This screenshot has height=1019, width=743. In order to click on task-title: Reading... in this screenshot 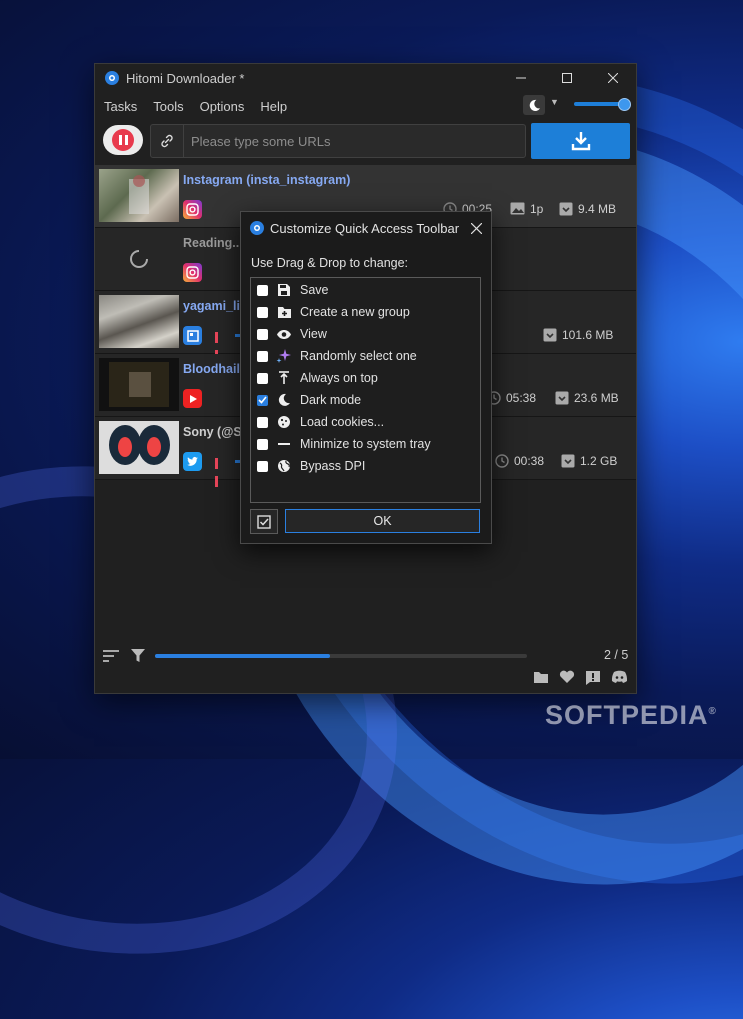, I will do `click(213, 243)`.